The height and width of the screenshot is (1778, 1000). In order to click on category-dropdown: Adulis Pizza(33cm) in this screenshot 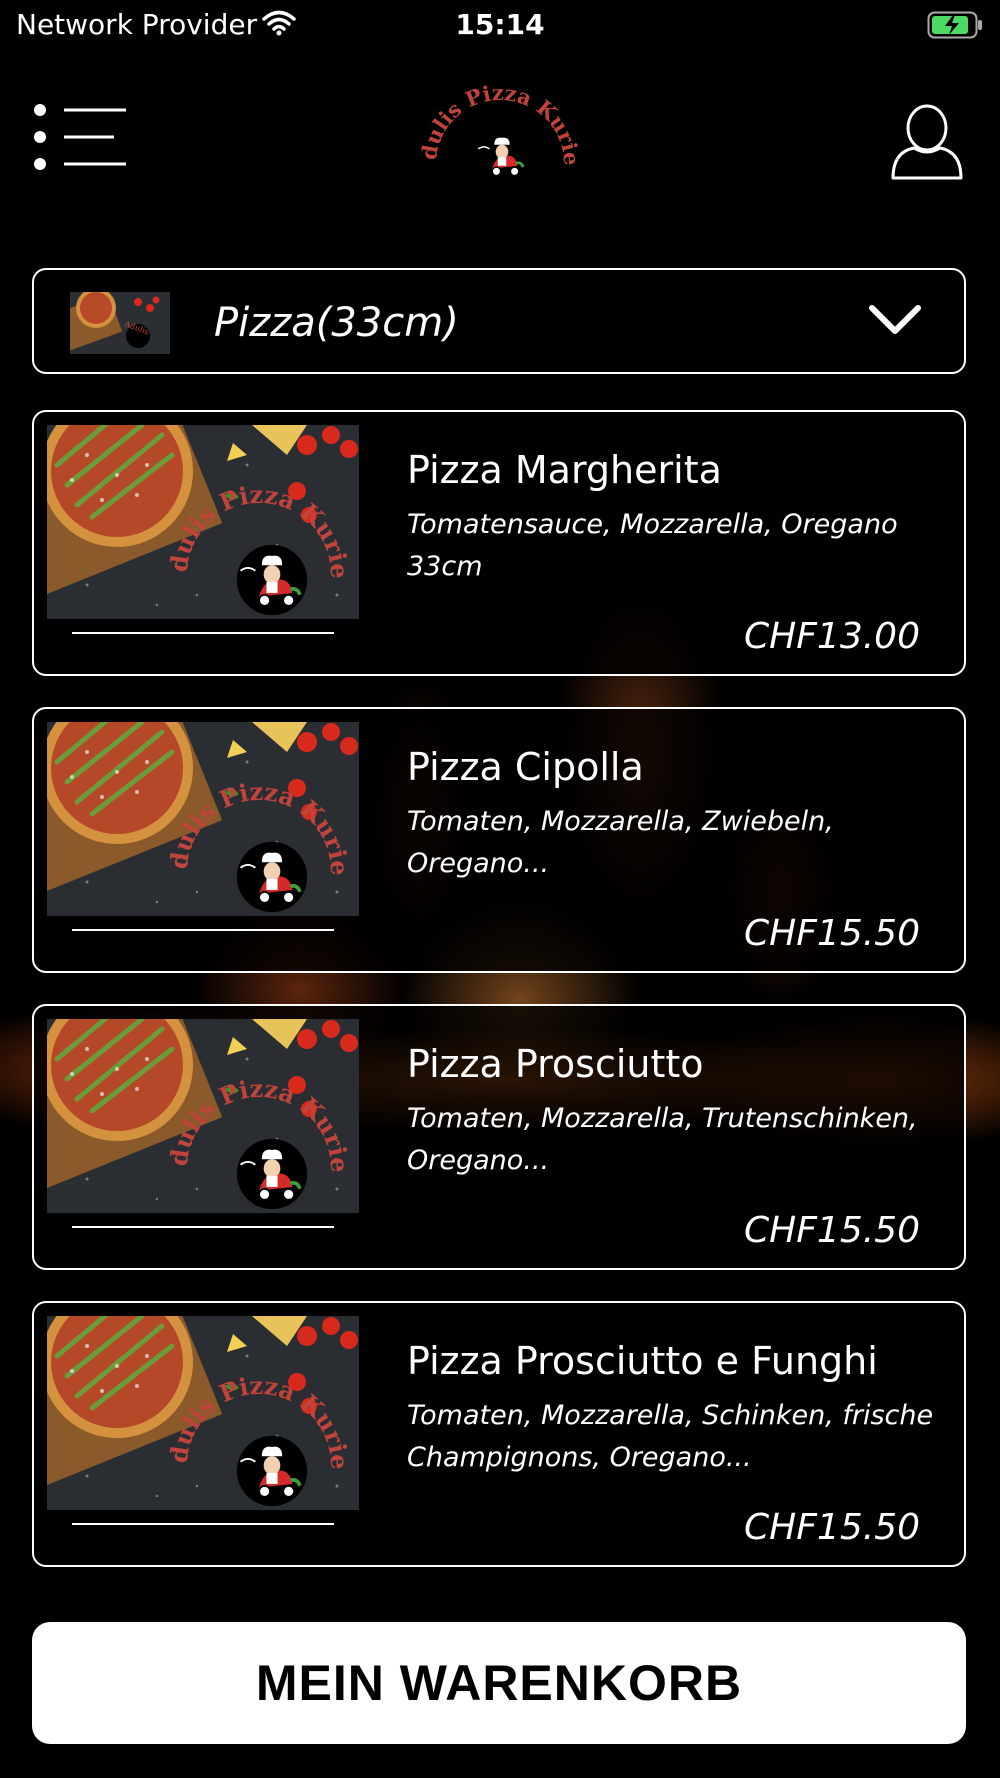, I will do `click(499, 321)`.